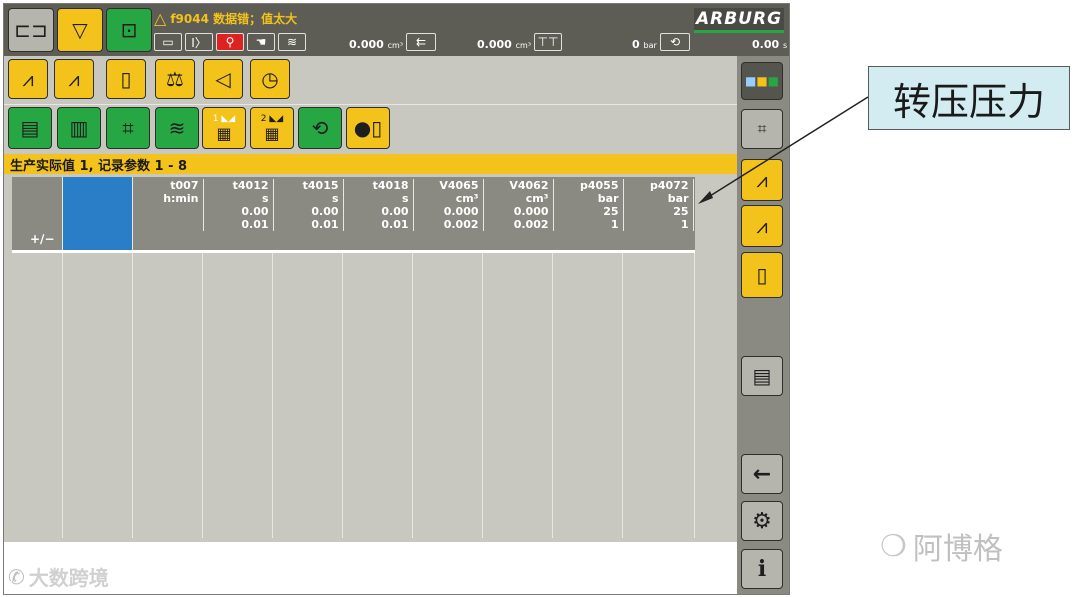 The width and height of the screenshot is (1077, 597). I want to click on watermark-left: ✆ 大数跨境, so click(58, 576).